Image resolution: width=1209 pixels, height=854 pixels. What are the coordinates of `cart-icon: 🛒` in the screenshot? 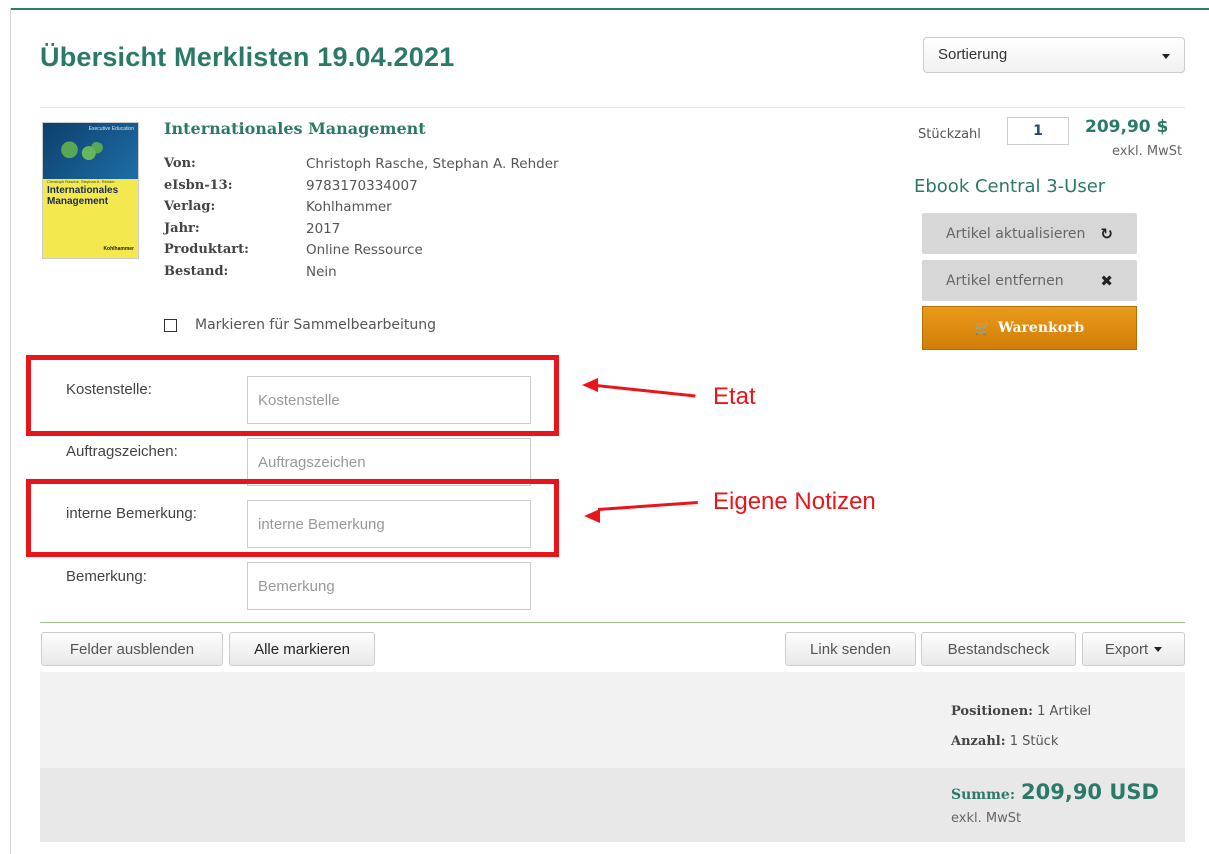 It's located at (982, 328).